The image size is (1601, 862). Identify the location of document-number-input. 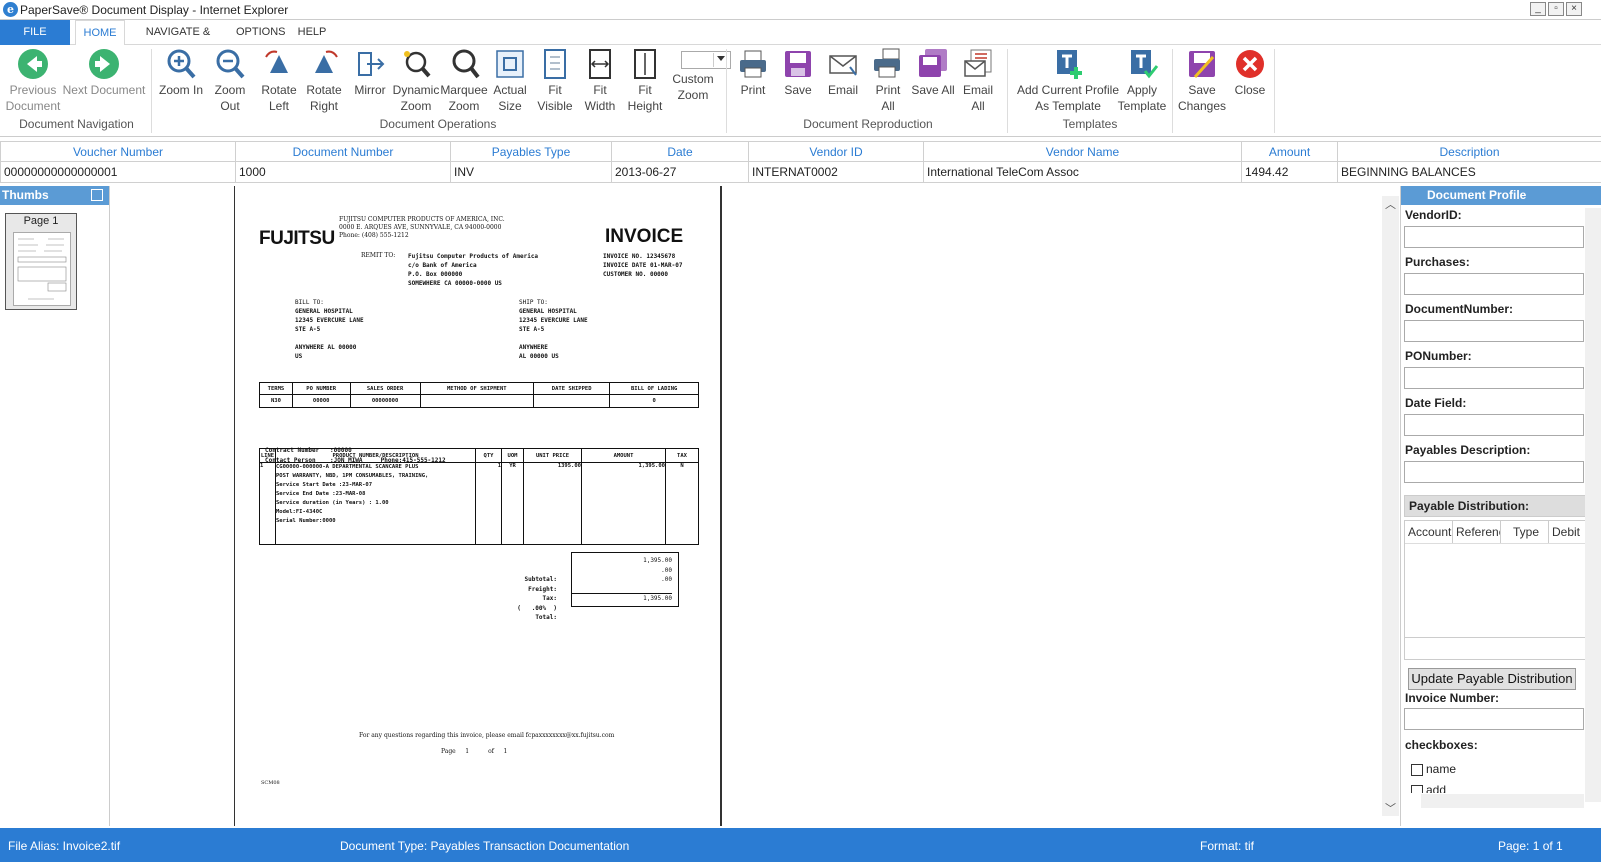
(1494, 331).